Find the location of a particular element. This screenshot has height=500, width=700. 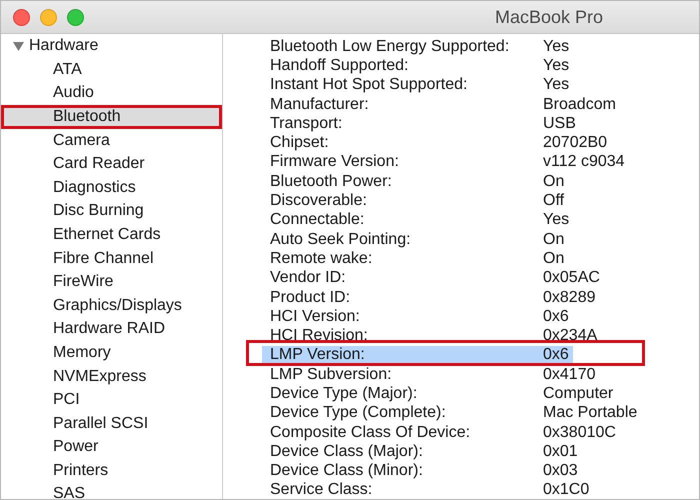

detail-row: Handoff Supported: Yes is located at coordinates (417, 66).